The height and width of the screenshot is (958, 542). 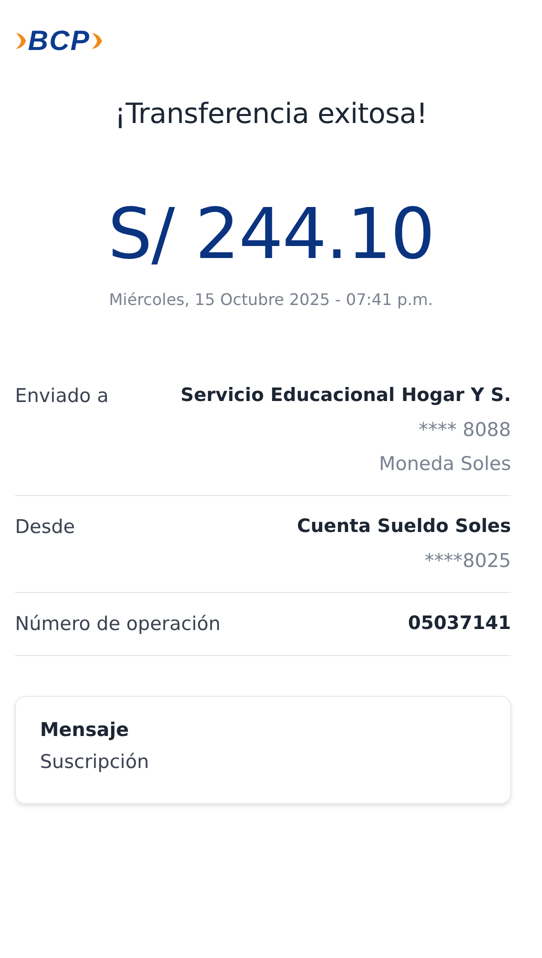 I want to click on detail-label: Desde, so click(x=45, y=527).